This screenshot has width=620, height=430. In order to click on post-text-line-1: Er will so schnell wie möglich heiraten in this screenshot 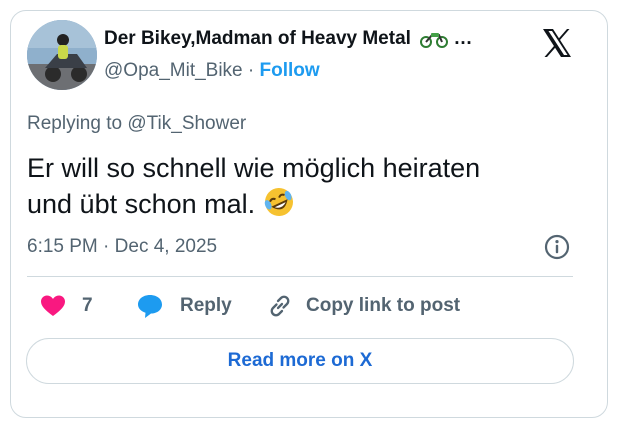, I will do `click(254, 168)`.